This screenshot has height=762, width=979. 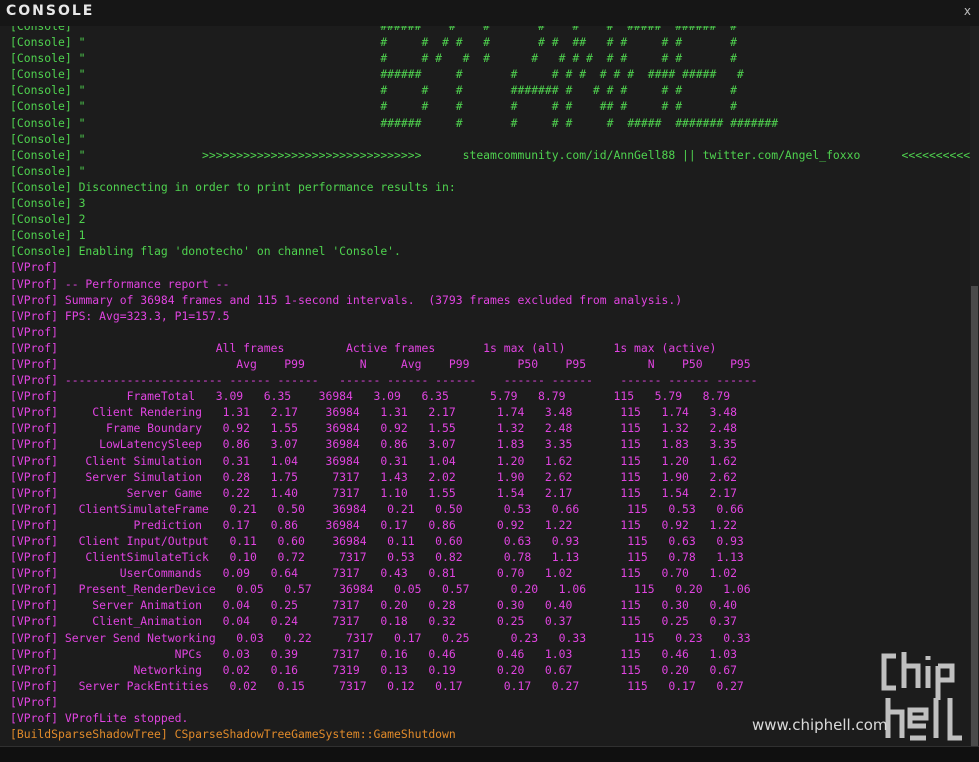 What do you see at coordinates (489, 13) in the screenshot?
I see `title-bar: CONSOLE x` at bounding box center [489, 13].